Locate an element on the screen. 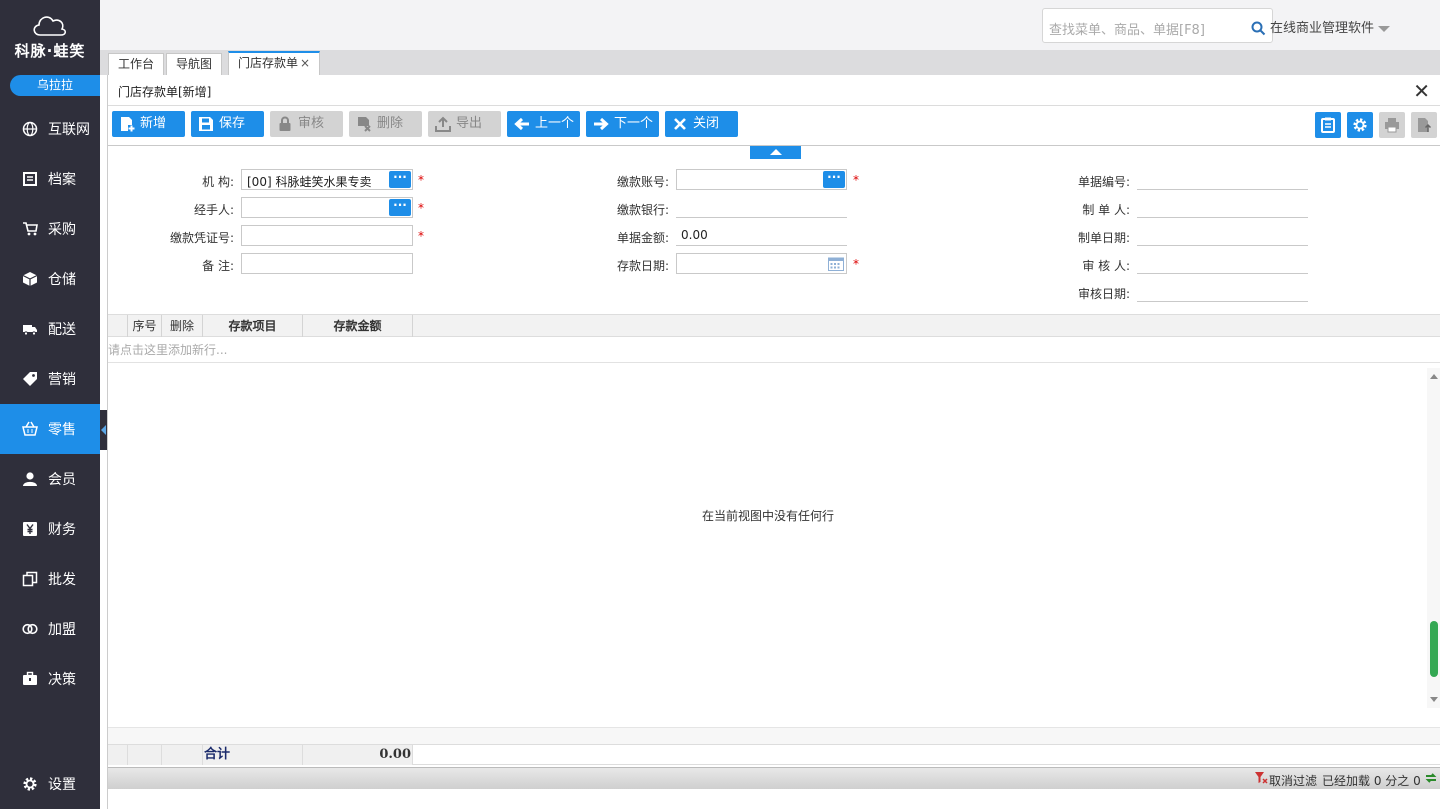  date-field is located at coordinates (761, 263).